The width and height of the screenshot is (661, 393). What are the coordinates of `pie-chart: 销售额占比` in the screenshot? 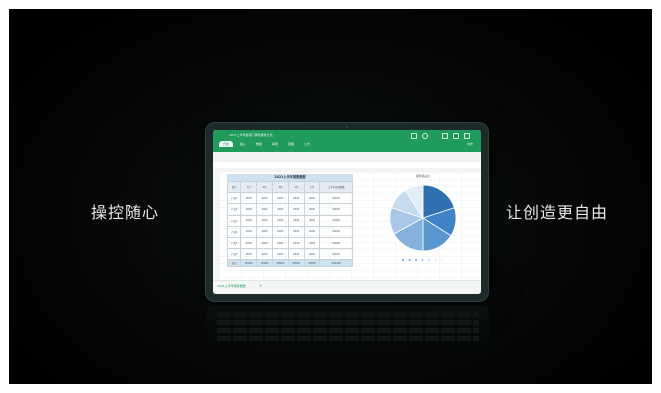 It's located at (423, 220).